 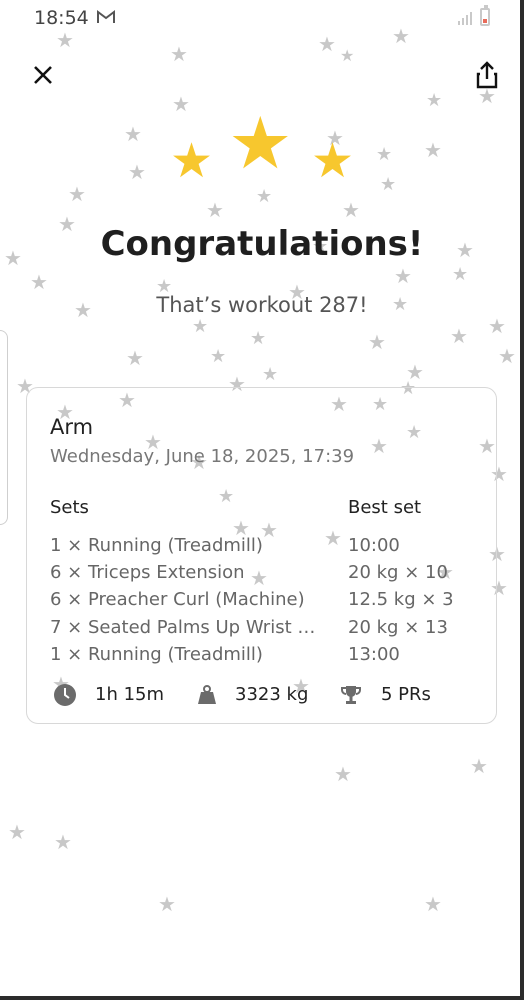 What do you see at coordinates (4, 427) in the screenshot?
I see `side-edge-handle` at bounding box center [4, 427].